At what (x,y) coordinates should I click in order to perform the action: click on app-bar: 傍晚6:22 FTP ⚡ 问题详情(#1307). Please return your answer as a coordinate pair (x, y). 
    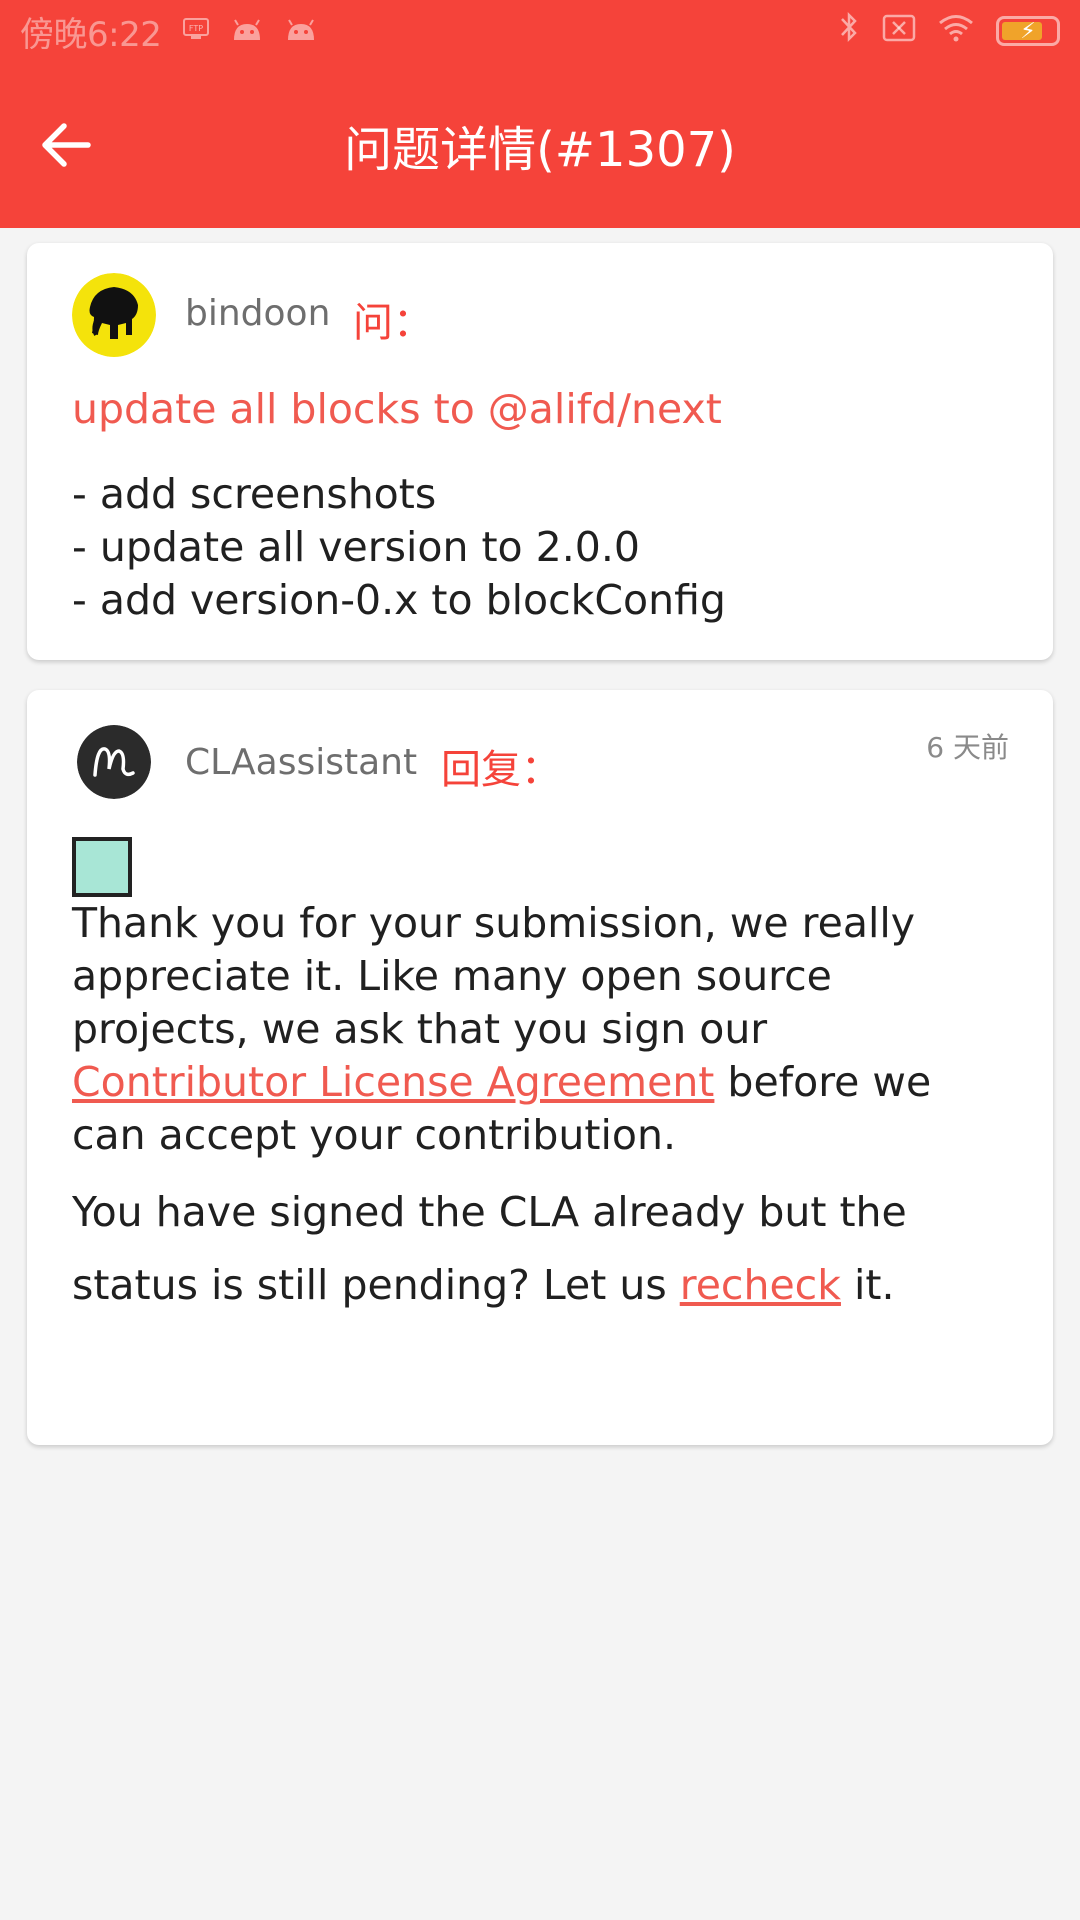
    Looking at the image, I should click on (540, 114).